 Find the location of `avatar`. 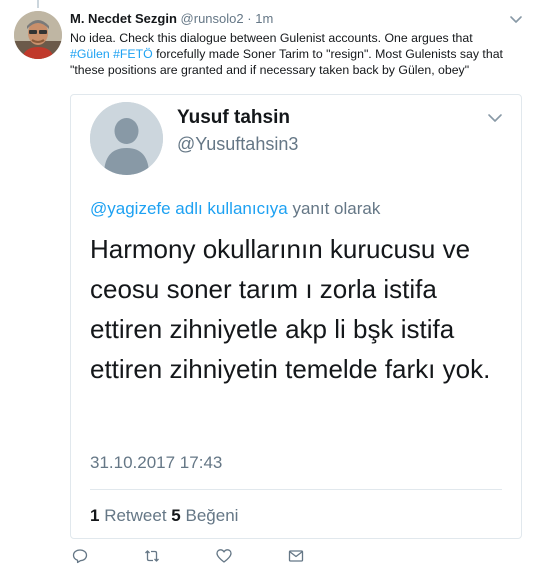

avatar is located at coordinates (38, 35).